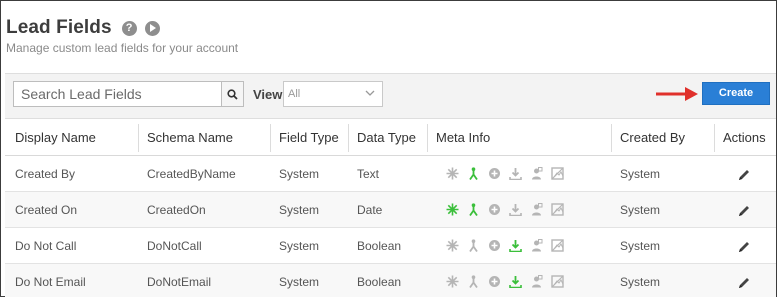 This screenshot has height=297, width=777. I want to click on help-icon: ?, so click(129, 28).